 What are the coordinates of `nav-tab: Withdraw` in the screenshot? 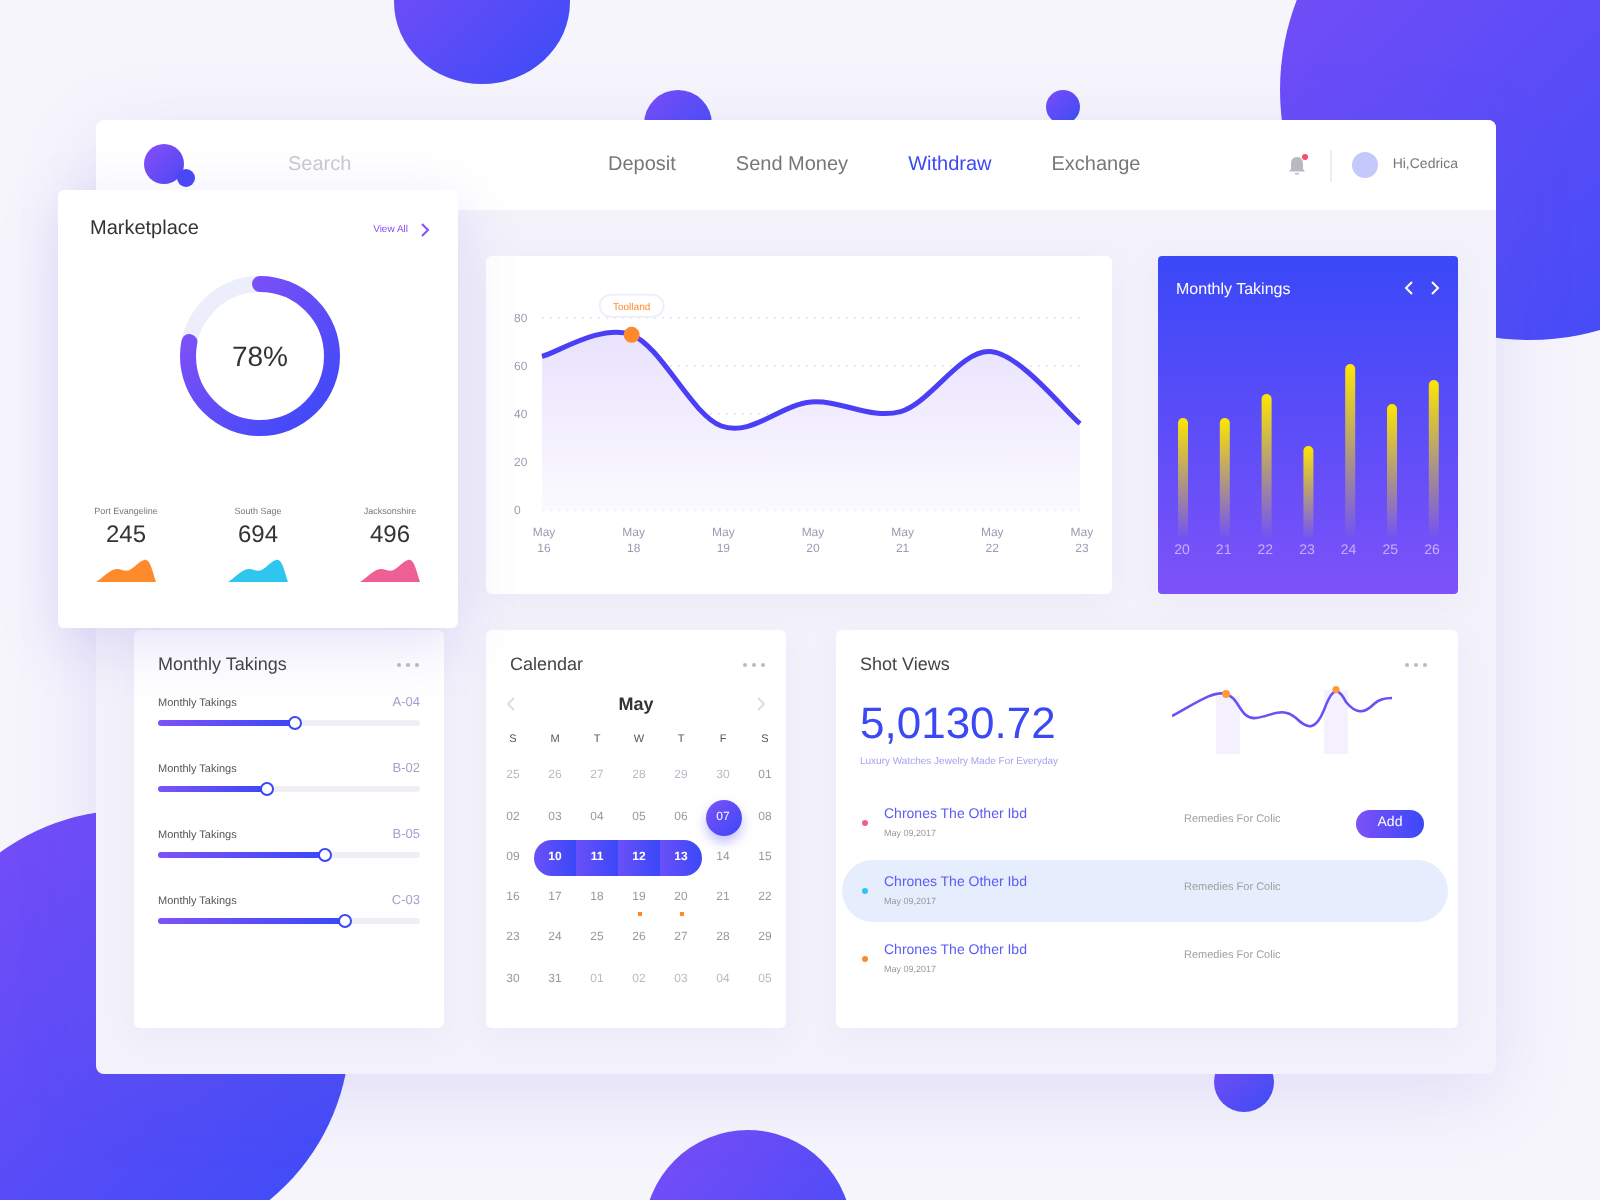 It's located at (950, 165).